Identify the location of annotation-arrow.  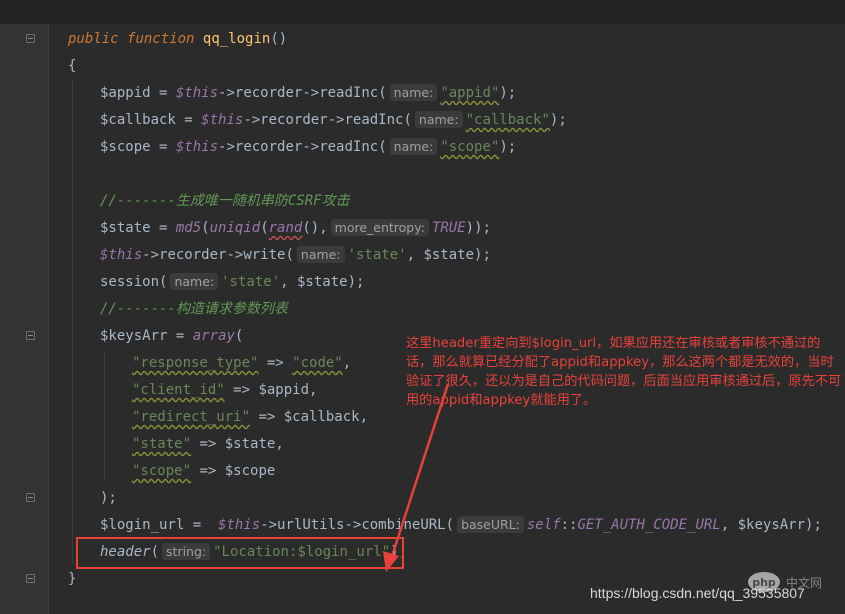
(416, 477).